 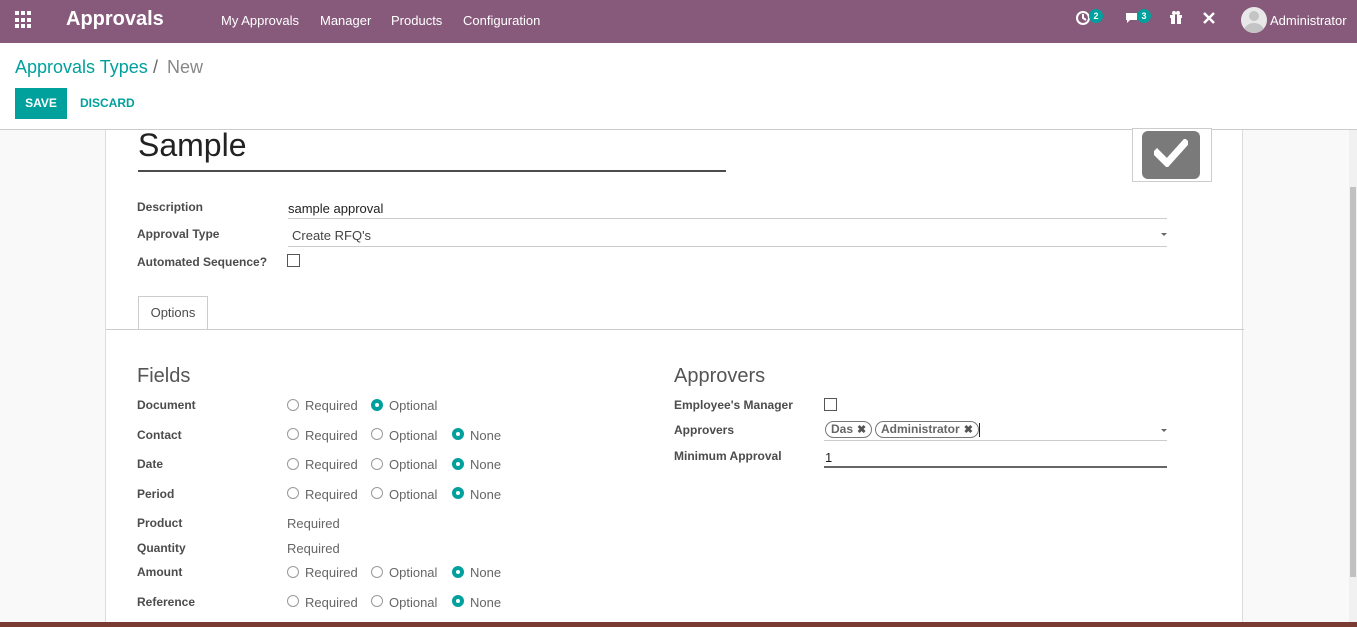 What do you see at coordinates (331, 235) in the screenshot?
I see `approval-type-select: Create RFQ's` at bounding box center [331, 235].